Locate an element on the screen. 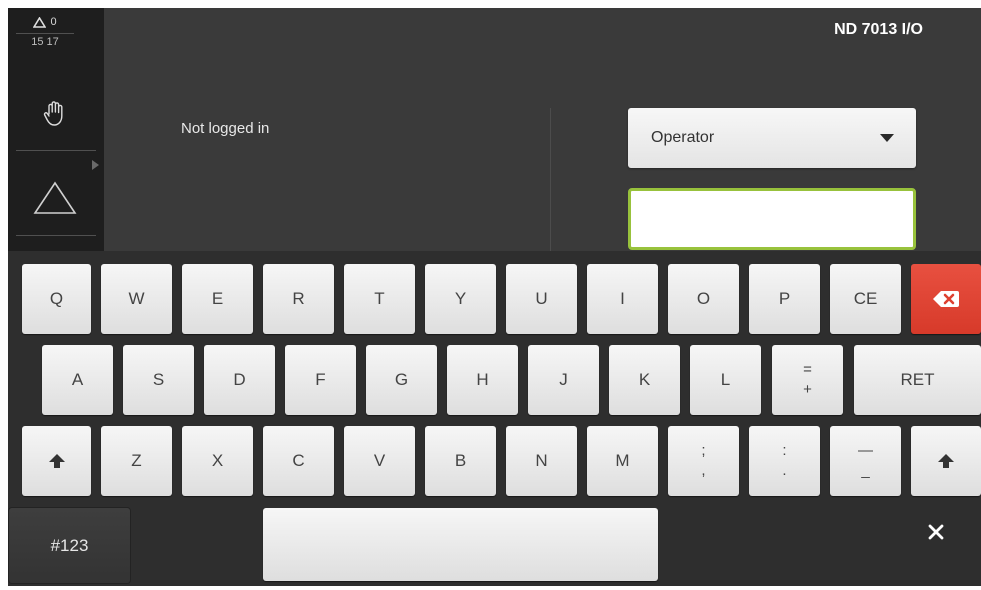 The width and height of the screenshot is (981, 590). key-w: W is located at coordinates (136, 299).